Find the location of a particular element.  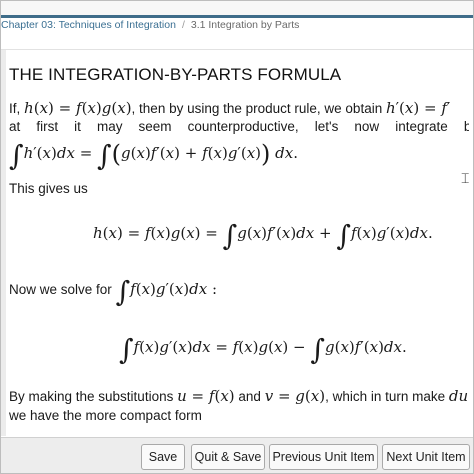

top-bar is located at coordinates (237, 9).